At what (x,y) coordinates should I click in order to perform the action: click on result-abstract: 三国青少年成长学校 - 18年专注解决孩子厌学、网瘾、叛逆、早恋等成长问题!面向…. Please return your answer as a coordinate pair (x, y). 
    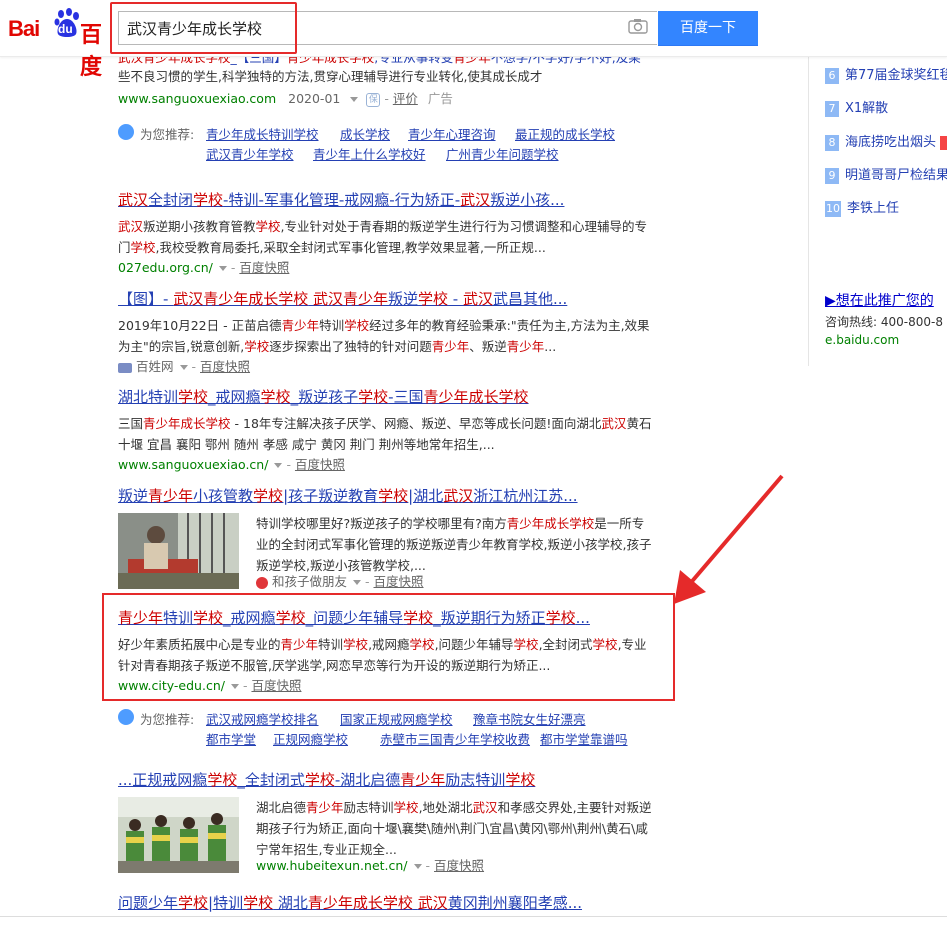
    Looking at the image, I should click on (385, 434).